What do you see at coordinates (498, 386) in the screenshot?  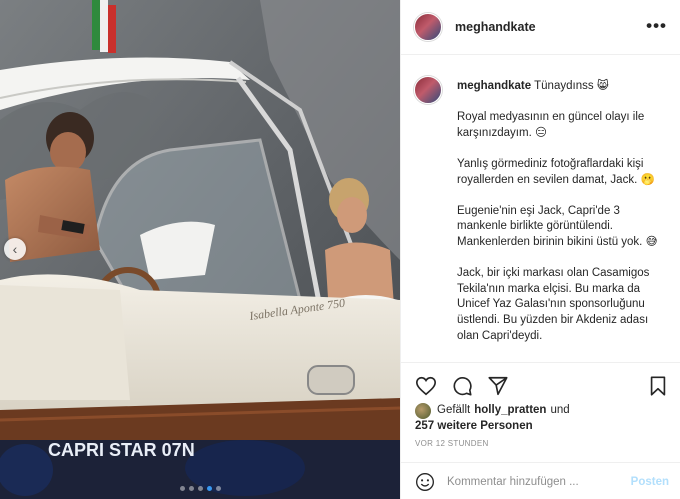 I see `share-icon` at bounding box center [498, 386].